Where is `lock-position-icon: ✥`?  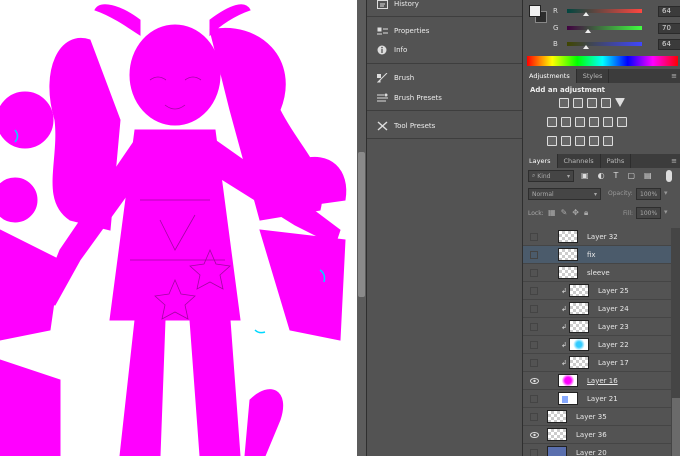
lock-position-icon: ✥ is located at coordinates (575, 213).